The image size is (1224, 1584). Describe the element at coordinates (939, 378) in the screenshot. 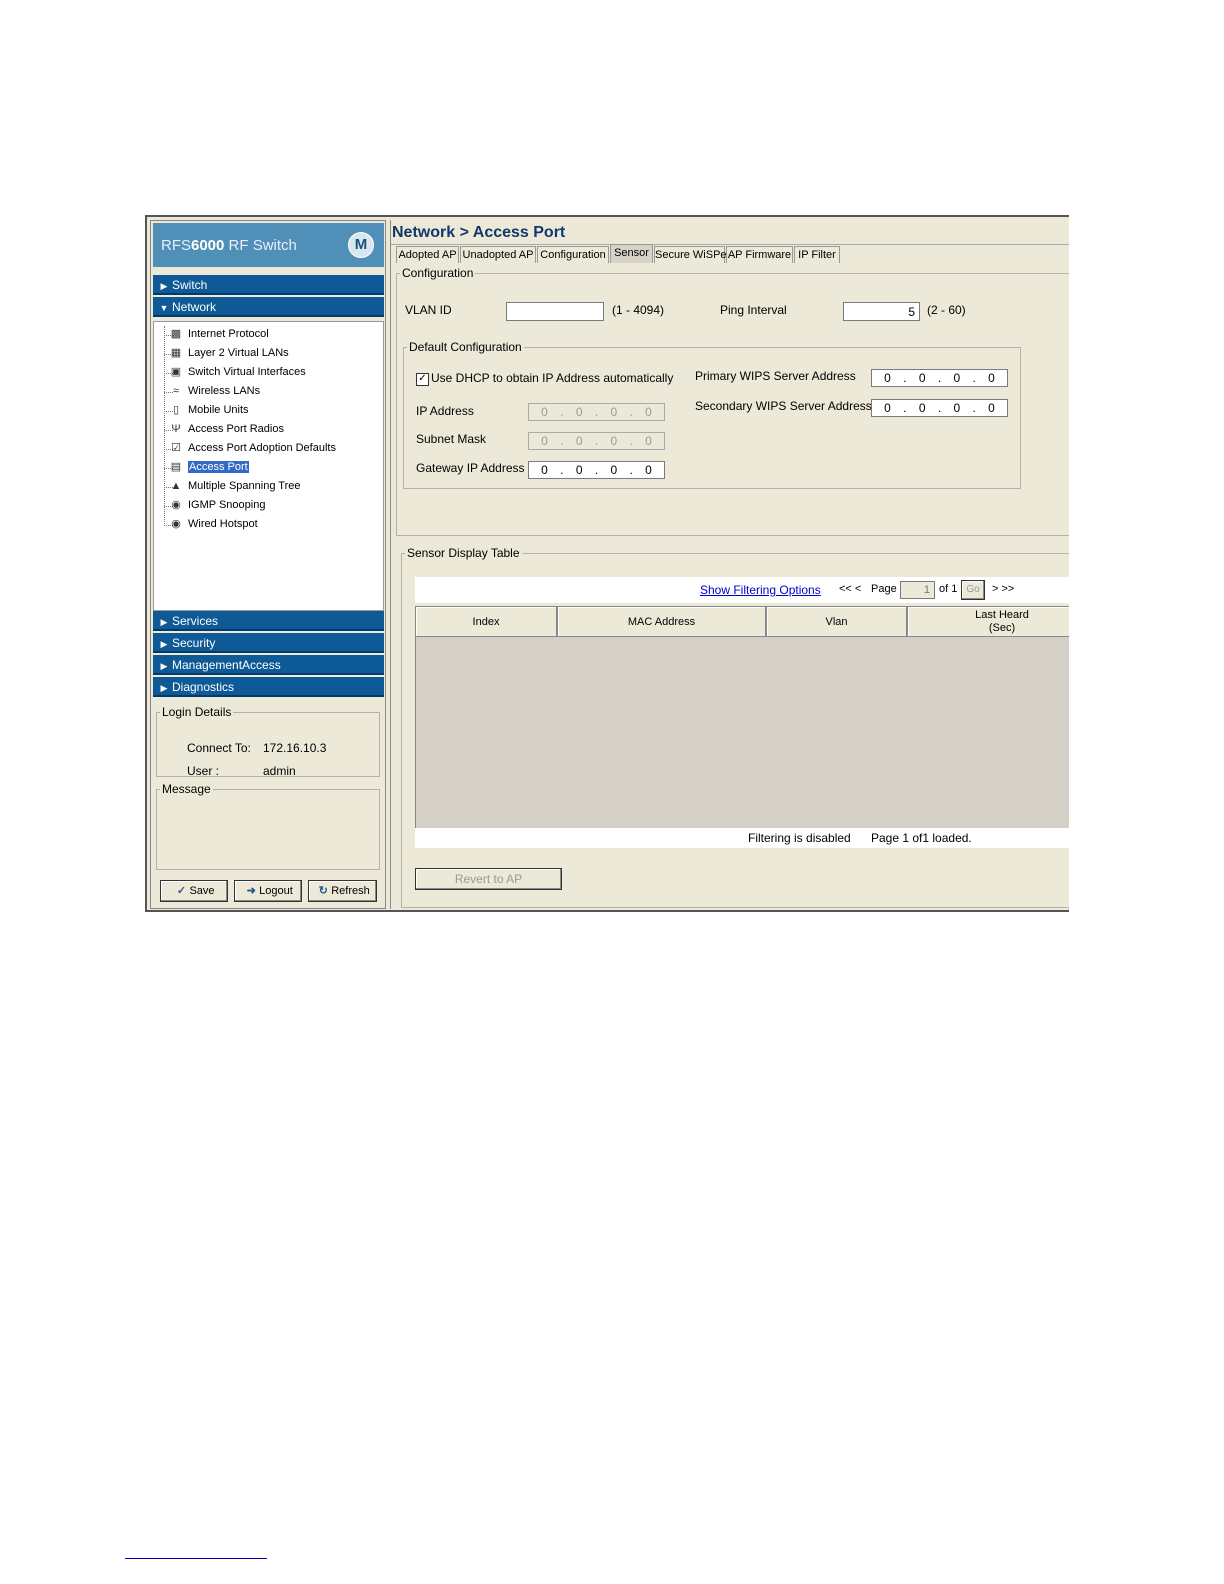

I see `primary-wips-field: 0. 0. 0. 0` at that location.